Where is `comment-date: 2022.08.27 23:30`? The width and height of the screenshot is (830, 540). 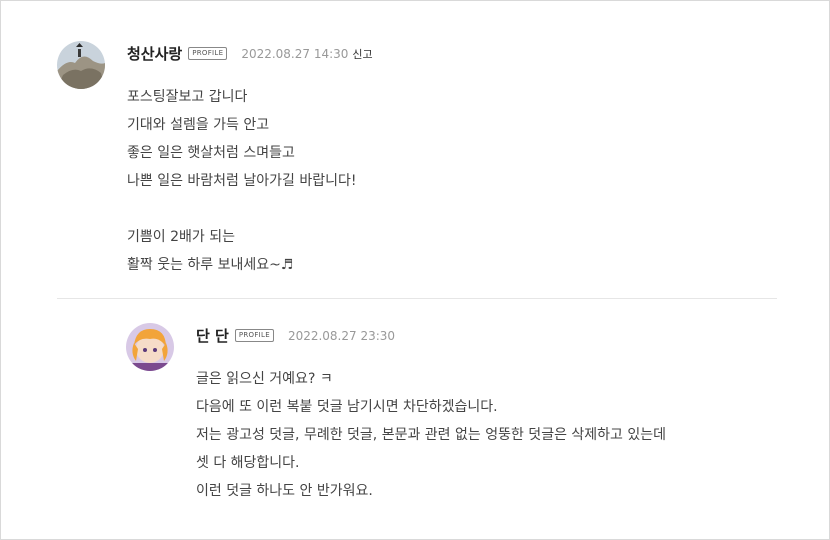
comment-date: 2022.08.27 23:30 is located at coordinates (341, 335).